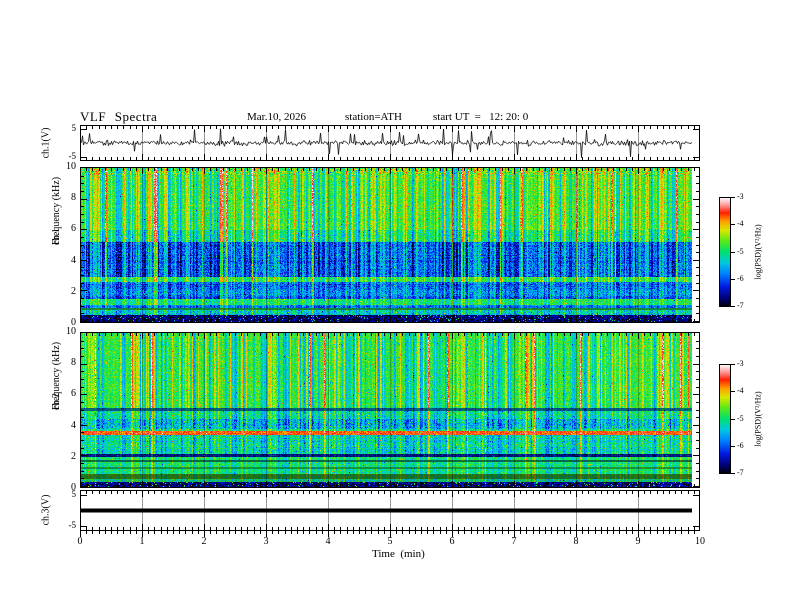 This screenshot has width=792, height=612. I want to click on ch2_spectrogram-freq-tick-label: 10, so click(71, 331).